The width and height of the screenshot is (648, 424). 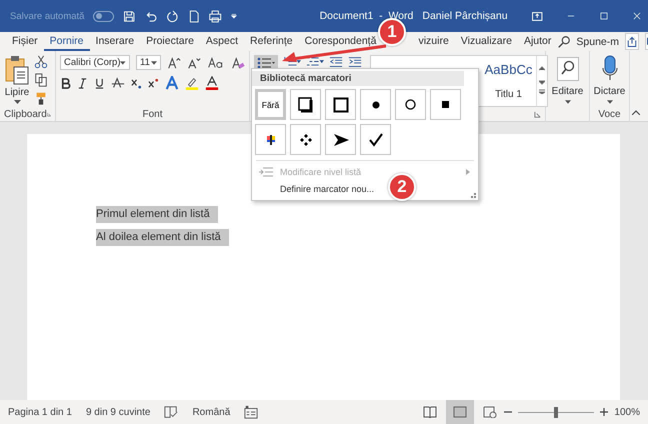 I want to click on save-icon, so click(x=129, y=16).